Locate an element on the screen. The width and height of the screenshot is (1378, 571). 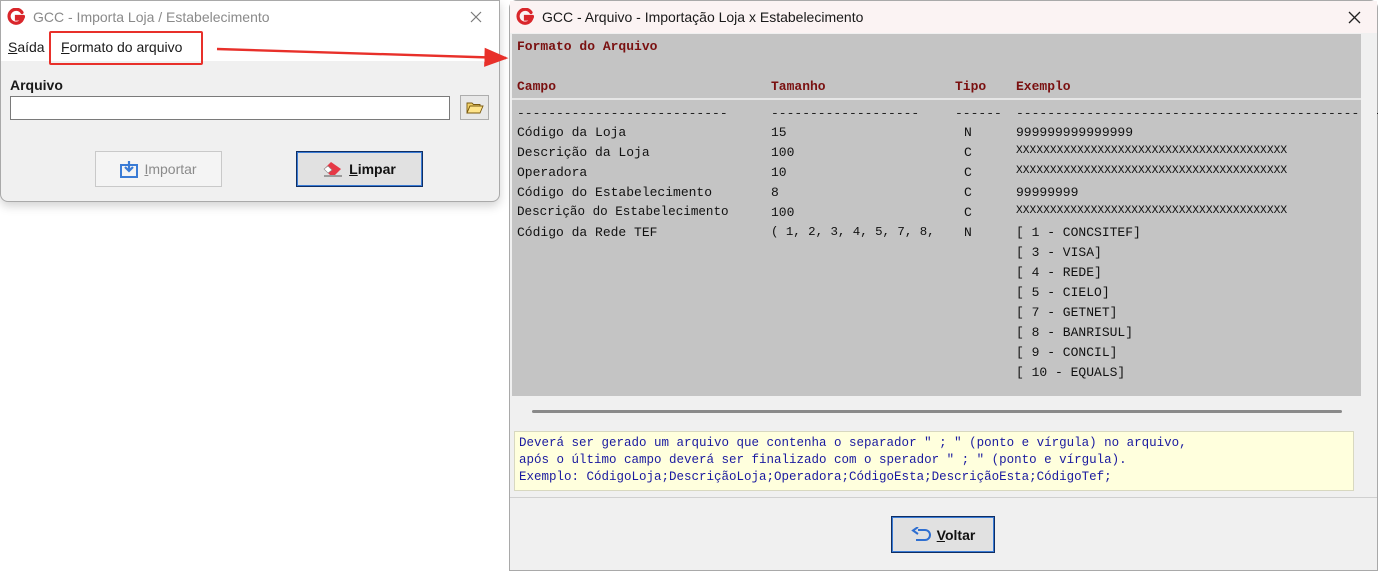
annotation-highlight-box is located at coordinates (126, 48).